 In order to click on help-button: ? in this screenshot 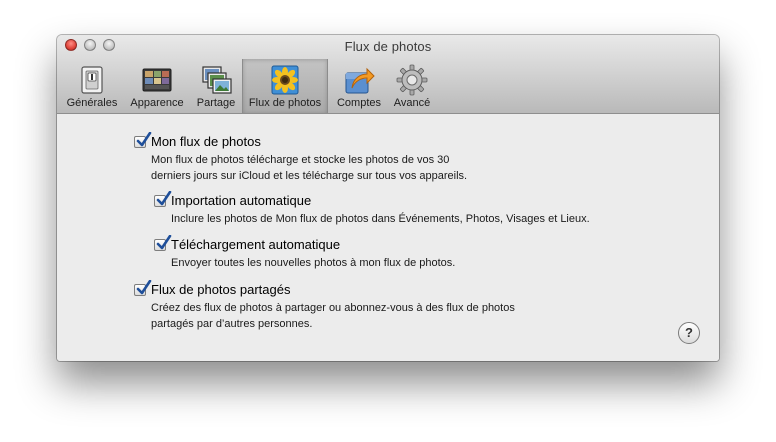, I will do `click(689, 333)`.